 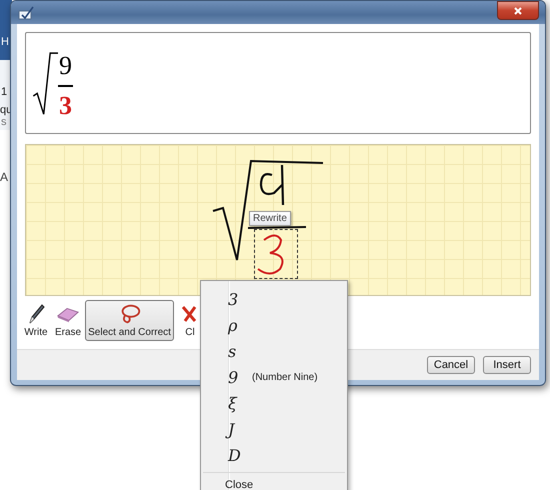 What do you see at coordinates (65, 66) in the screenshot?
I see `numerator: 9` at bounding box center [65, 66].